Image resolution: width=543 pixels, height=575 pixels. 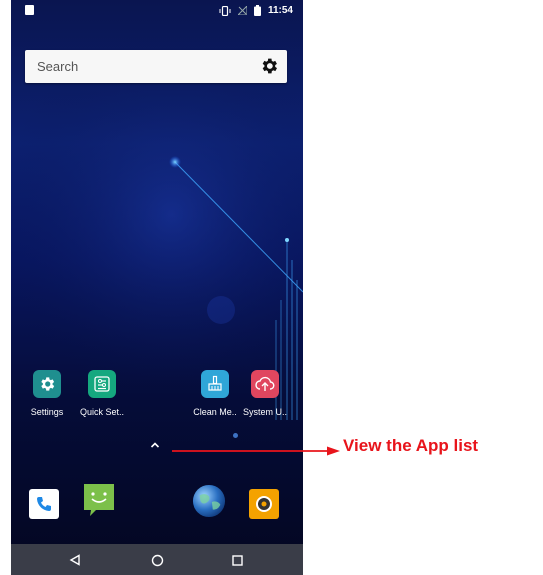 I want to click on search-bar: Search, so click(x=156, y=66).